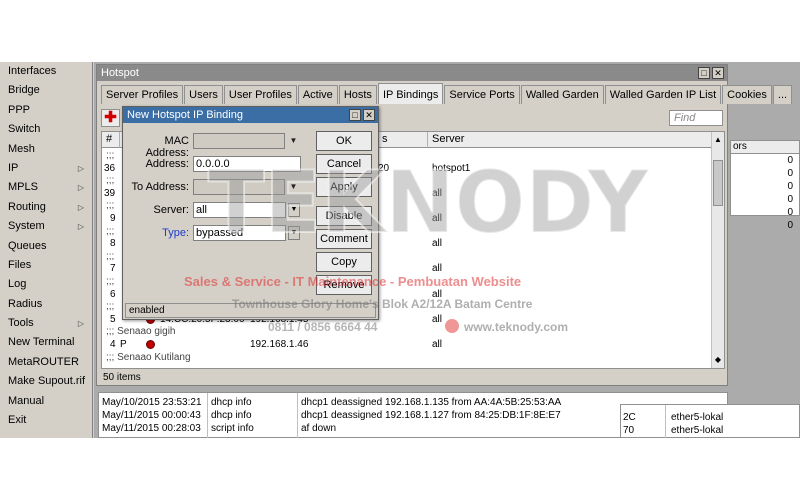  I want to click on disable-button: Disable, so click(344, 216).